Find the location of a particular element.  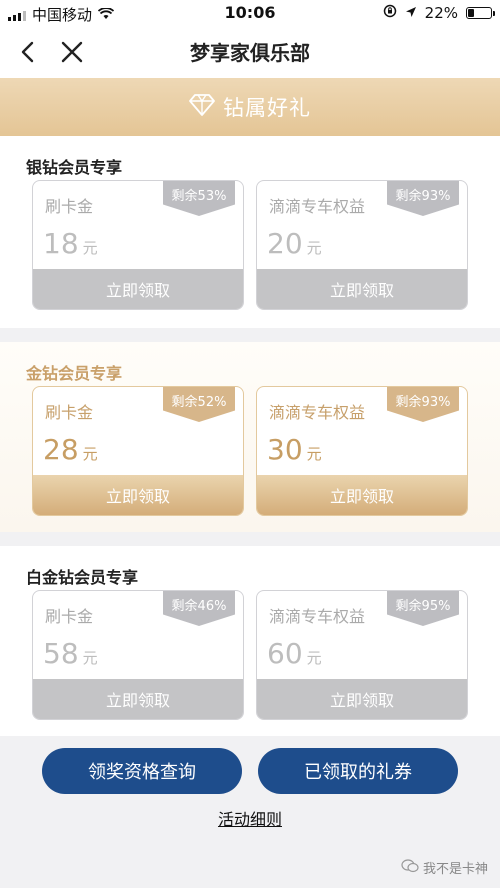

card-amount: 20 元 is located at coordinates (294, 243).